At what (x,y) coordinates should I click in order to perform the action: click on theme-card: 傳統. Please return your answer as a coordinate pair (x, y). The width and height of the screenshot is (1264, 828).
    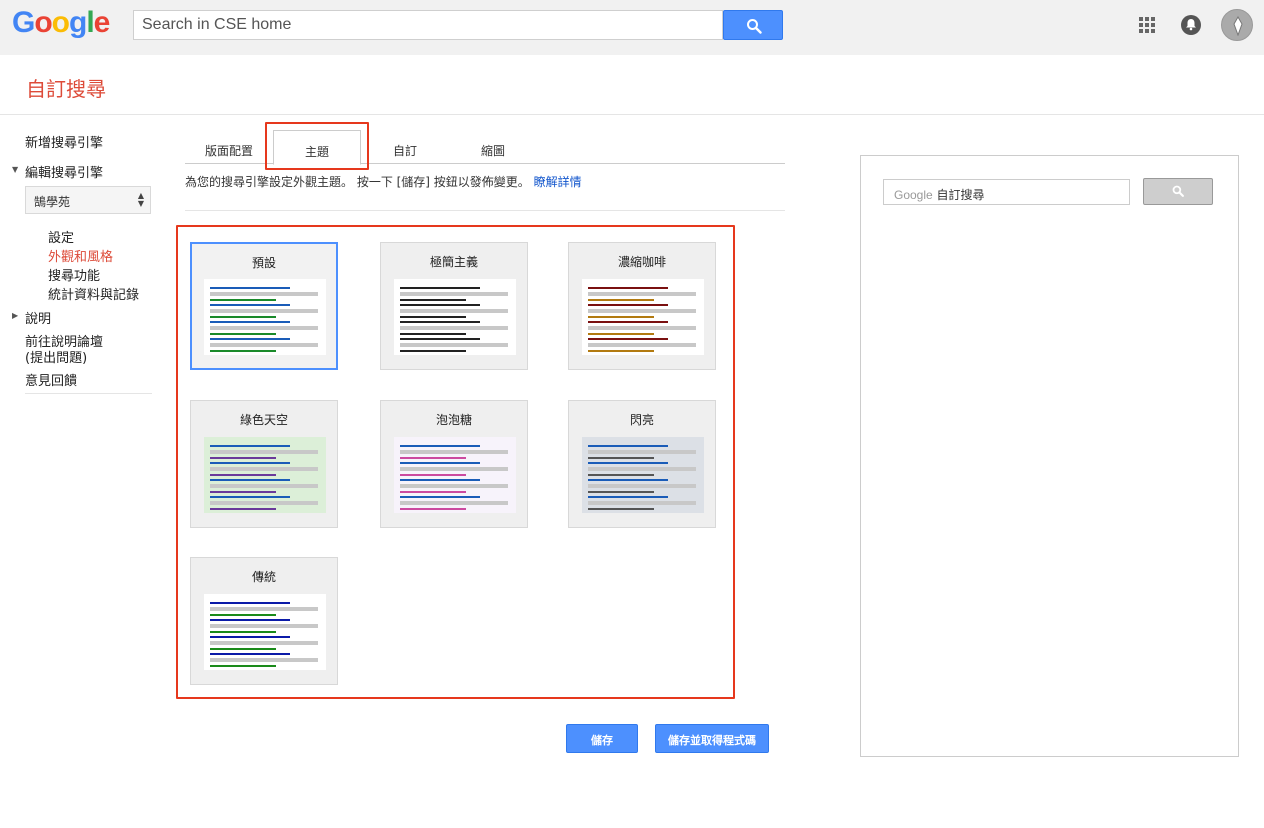
    Looking at the image, I should click on (264, 621).